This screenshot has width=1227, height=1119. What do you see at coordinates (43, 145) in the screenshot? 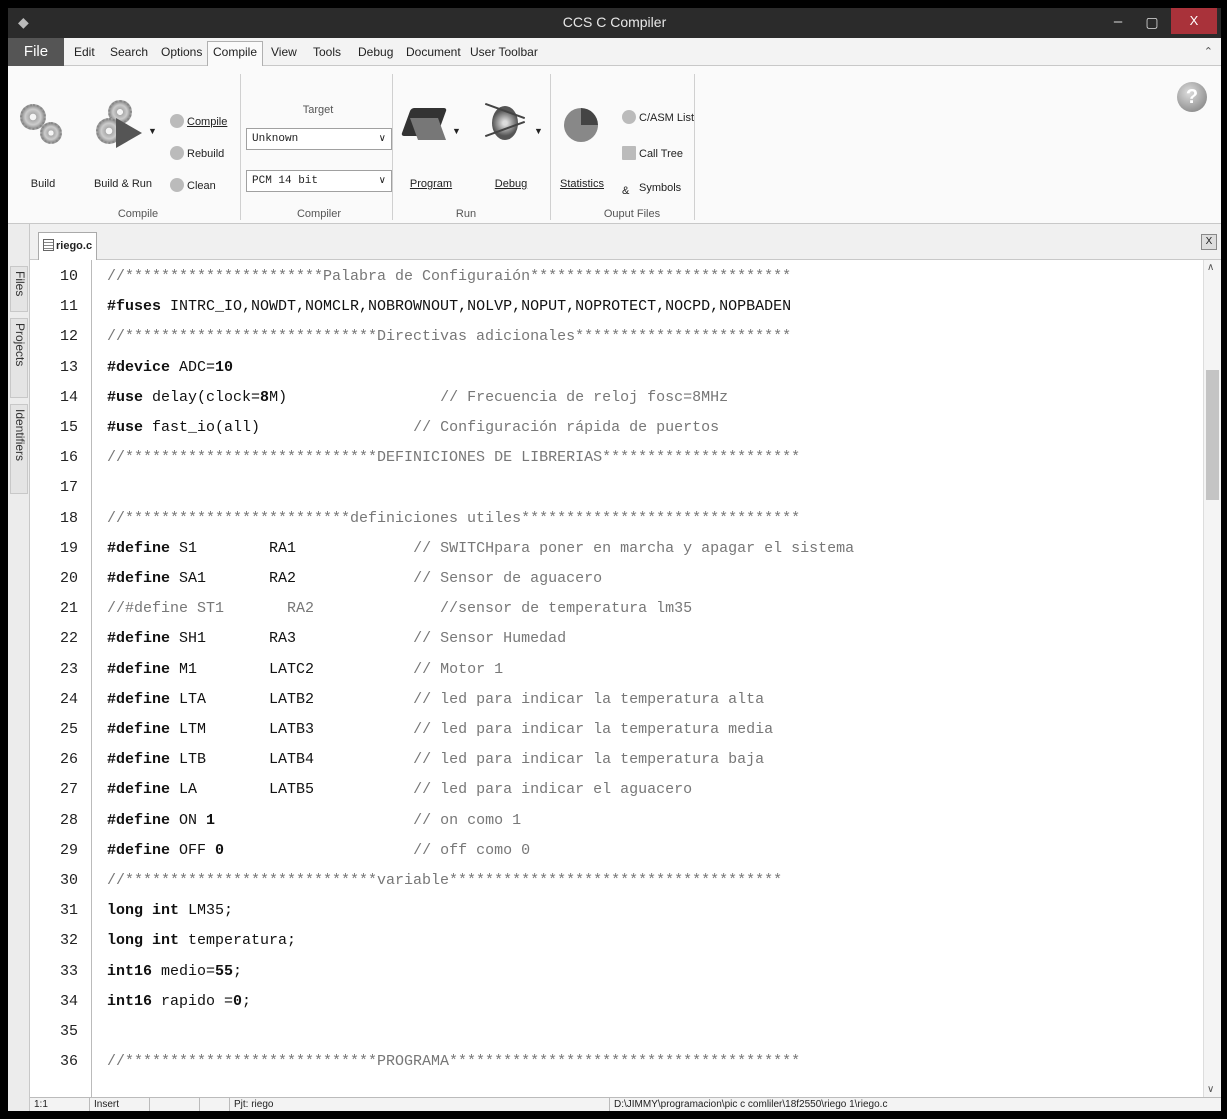
I see `build-button: Build` at bounding box center [43, 145].